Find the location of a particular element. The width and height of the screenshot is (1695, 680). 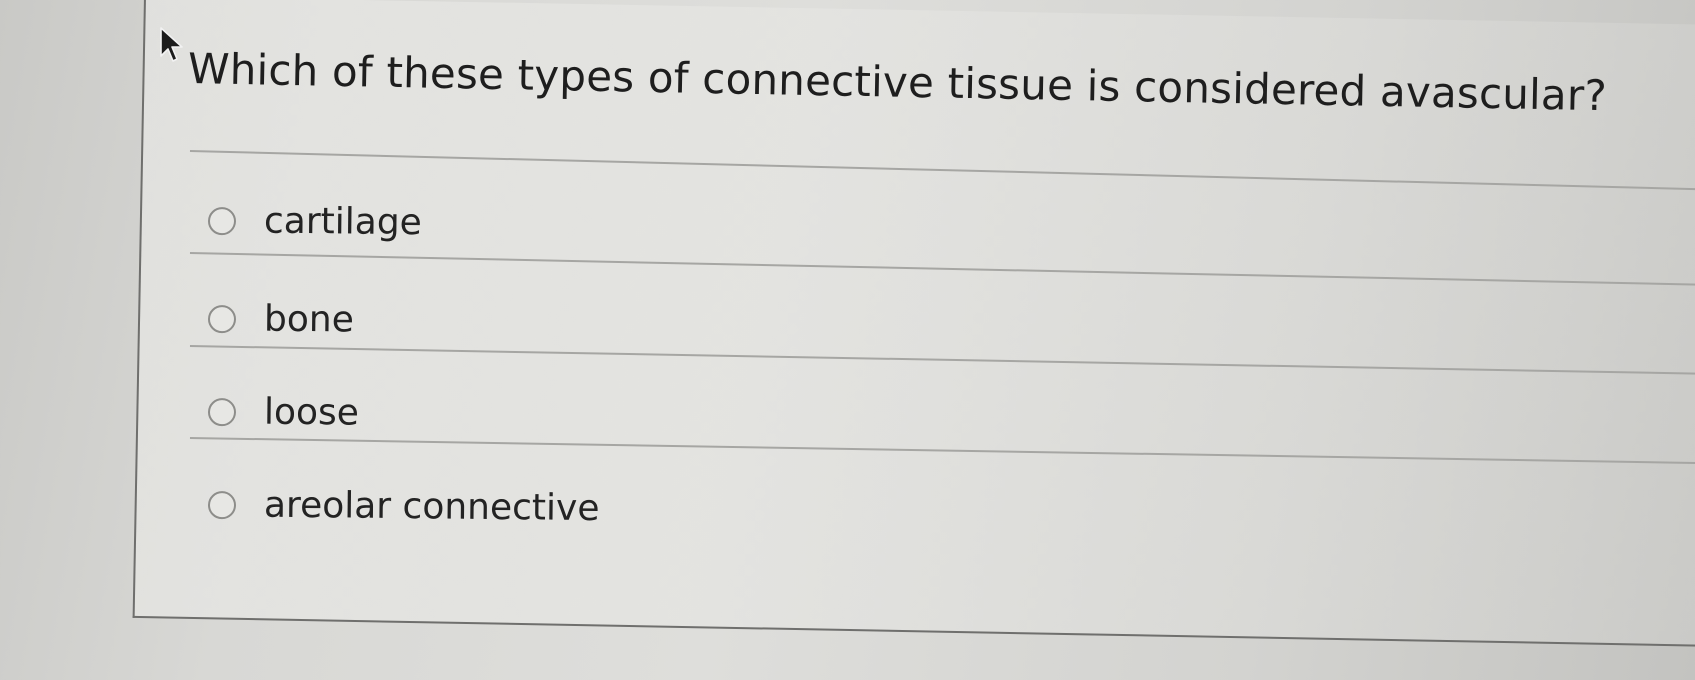

option-cartilage: cartilage is located at coordinates (314, 222).